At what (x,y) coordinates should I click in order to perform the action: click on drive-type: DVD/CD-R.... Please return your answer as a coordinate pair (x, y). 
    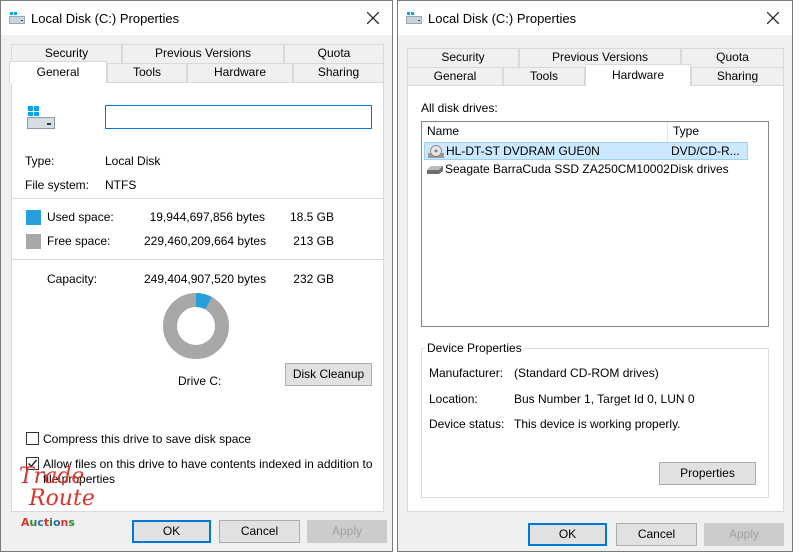
    Looking at the image, I should click on (705, 151).